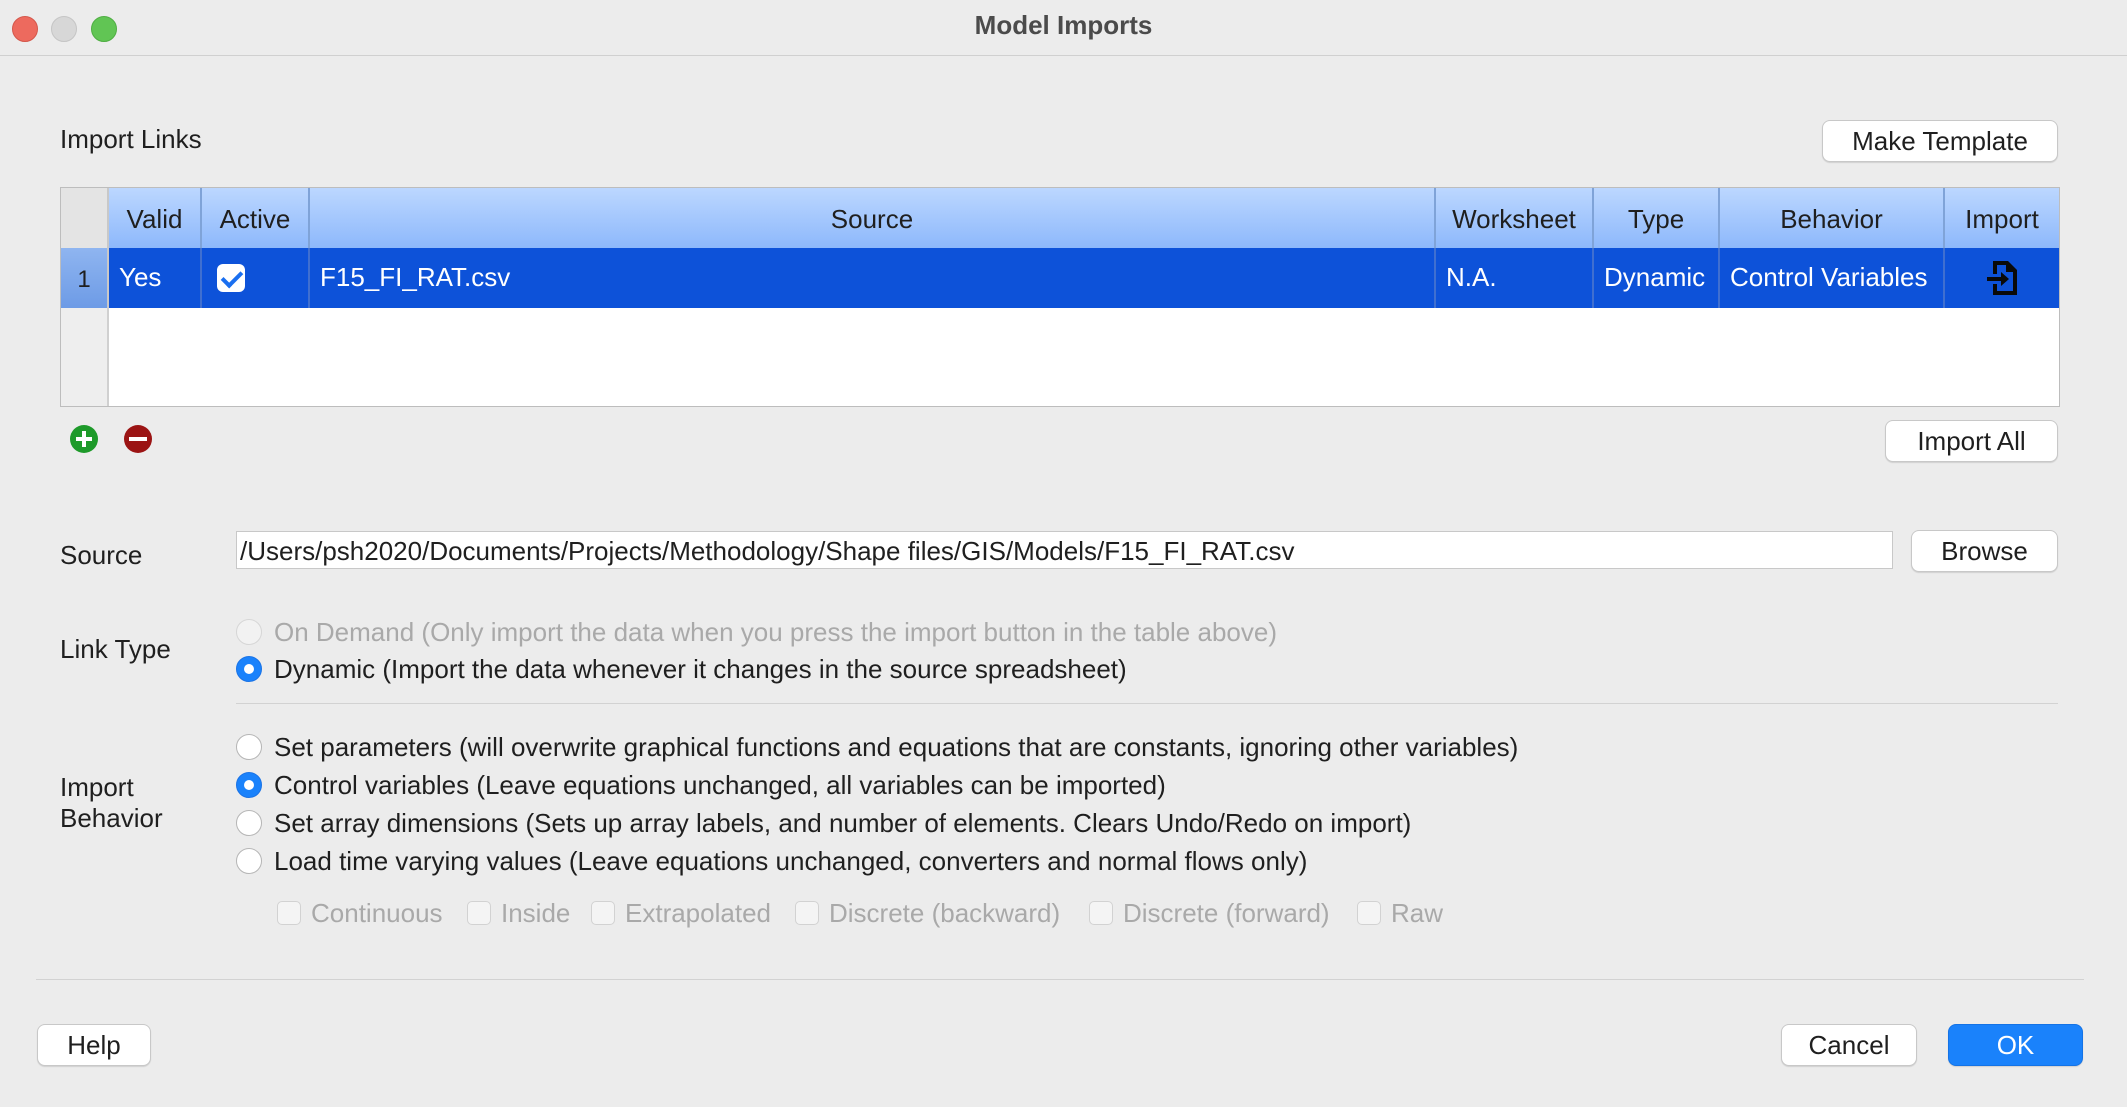 This screenshot has height=1107, width=2127. I want to click on set-parameters-radio, so click(249, 747).